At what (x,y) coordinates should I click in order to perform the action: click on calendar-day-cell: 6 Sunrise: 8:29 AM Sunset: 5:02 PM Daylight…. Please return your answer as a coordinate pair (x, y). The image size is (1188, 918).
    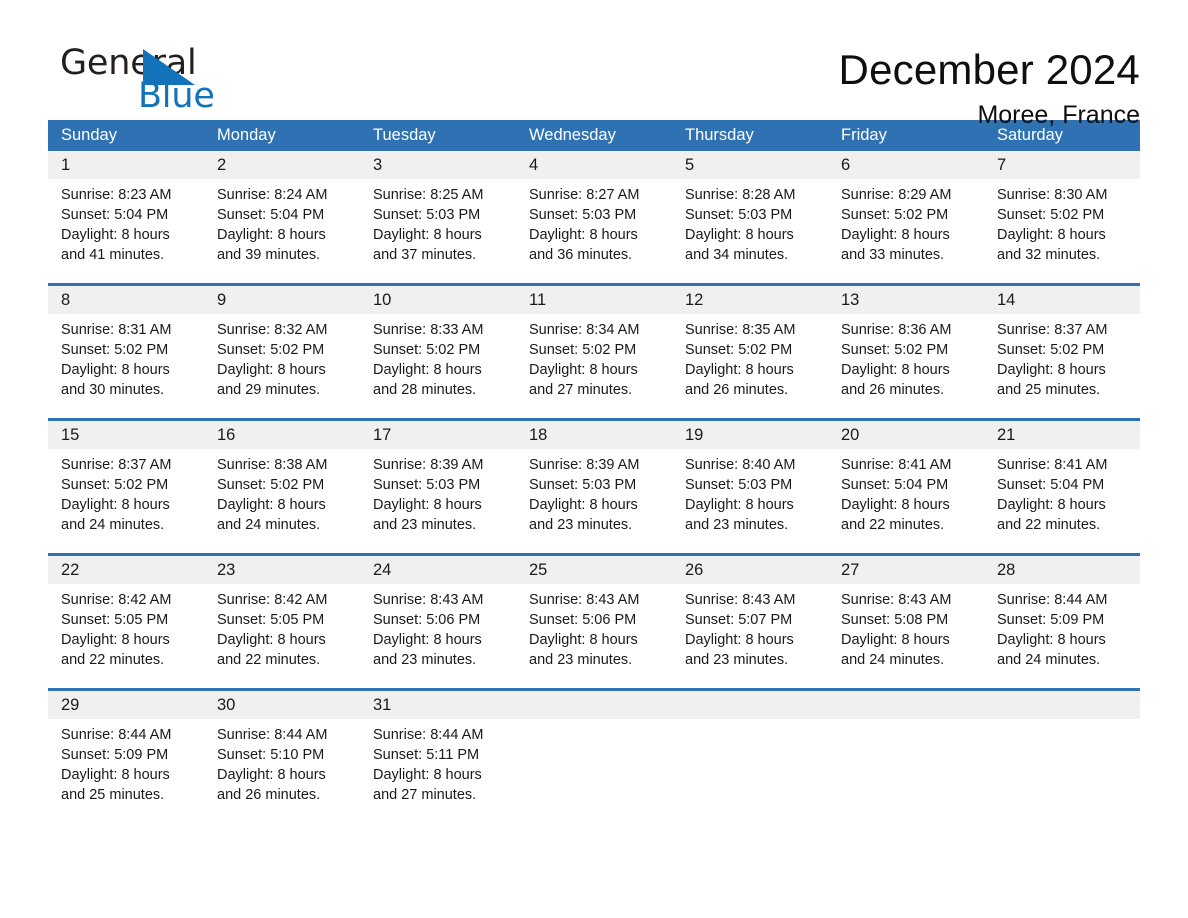
    Looking at the image, I should click on (906, 211).